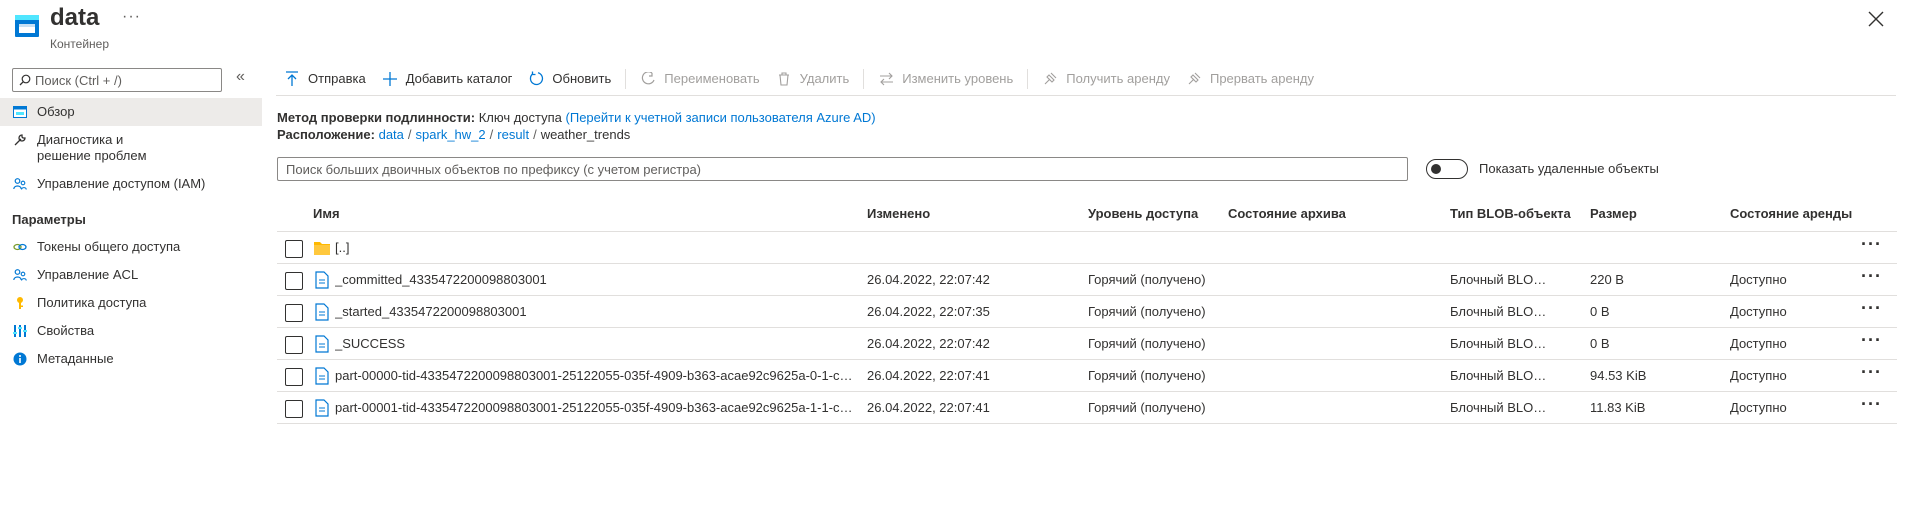  I want to click on blob-name: _started_4335472200098803001, so click(431, 311).